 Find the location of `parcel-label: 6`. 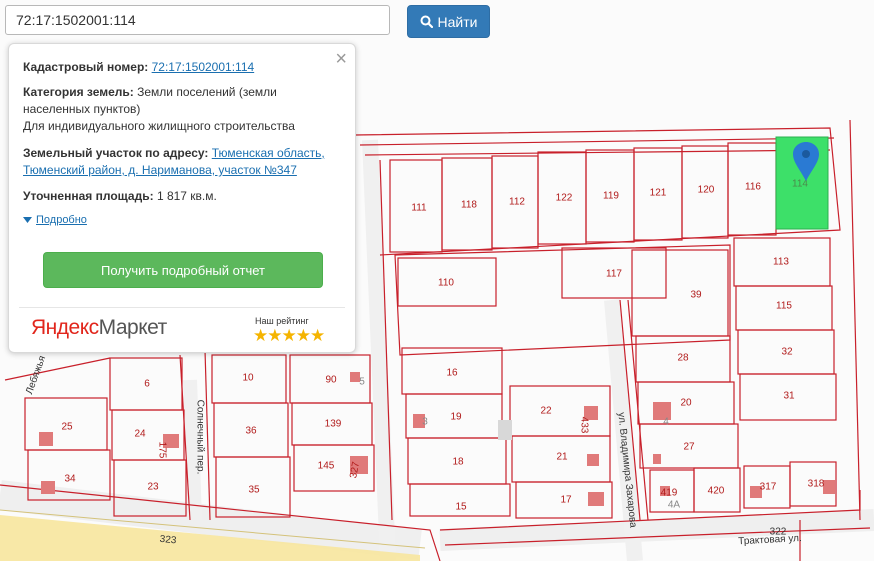

parcel-label: 6 is located at coordinates (147, 384).